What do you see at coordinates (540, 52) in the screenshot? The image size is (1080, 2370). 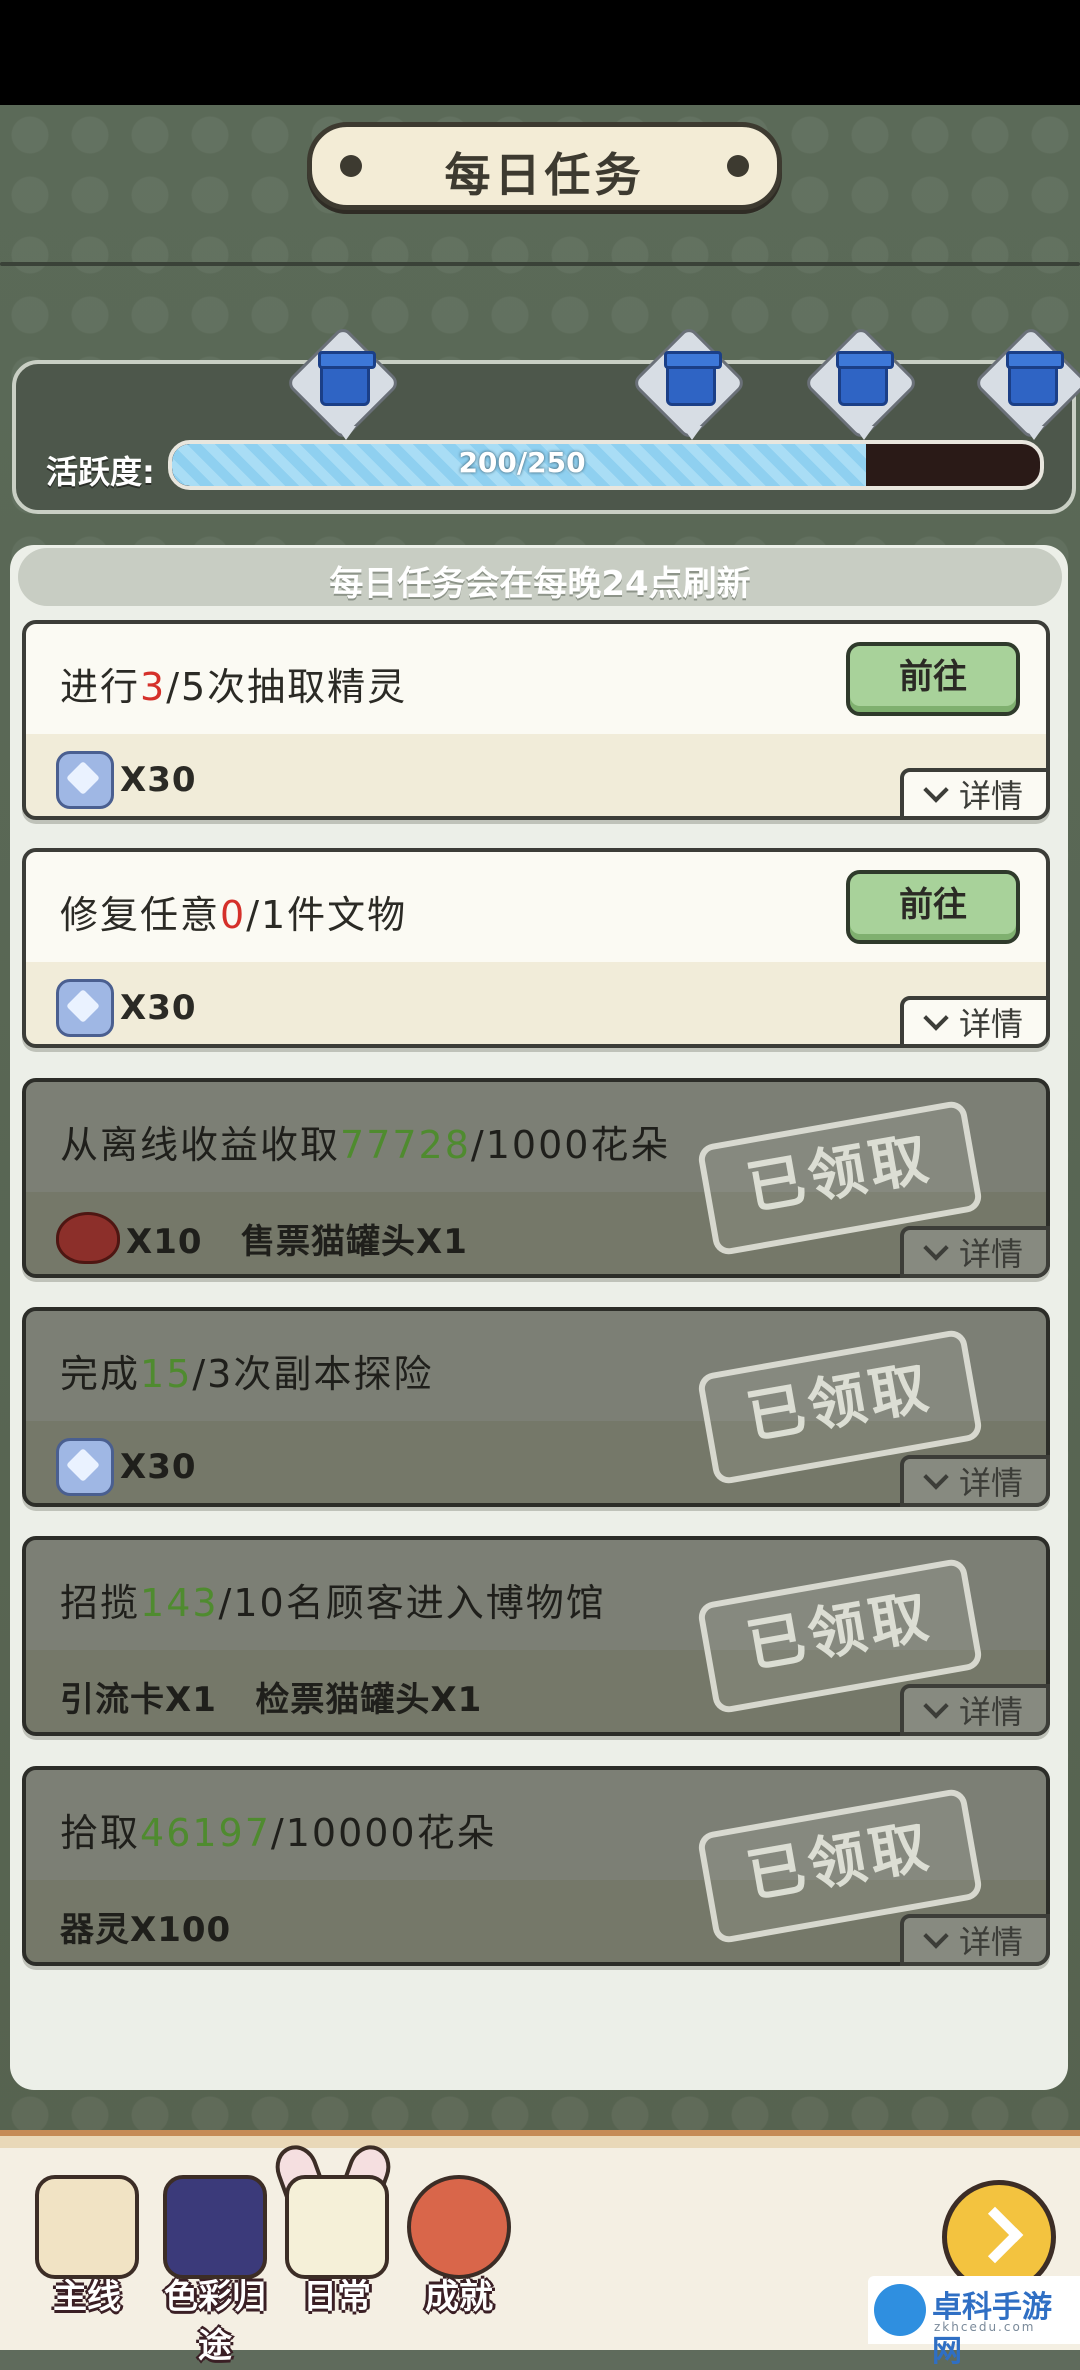 I see `status-bar` at bounding box center [540, 52].